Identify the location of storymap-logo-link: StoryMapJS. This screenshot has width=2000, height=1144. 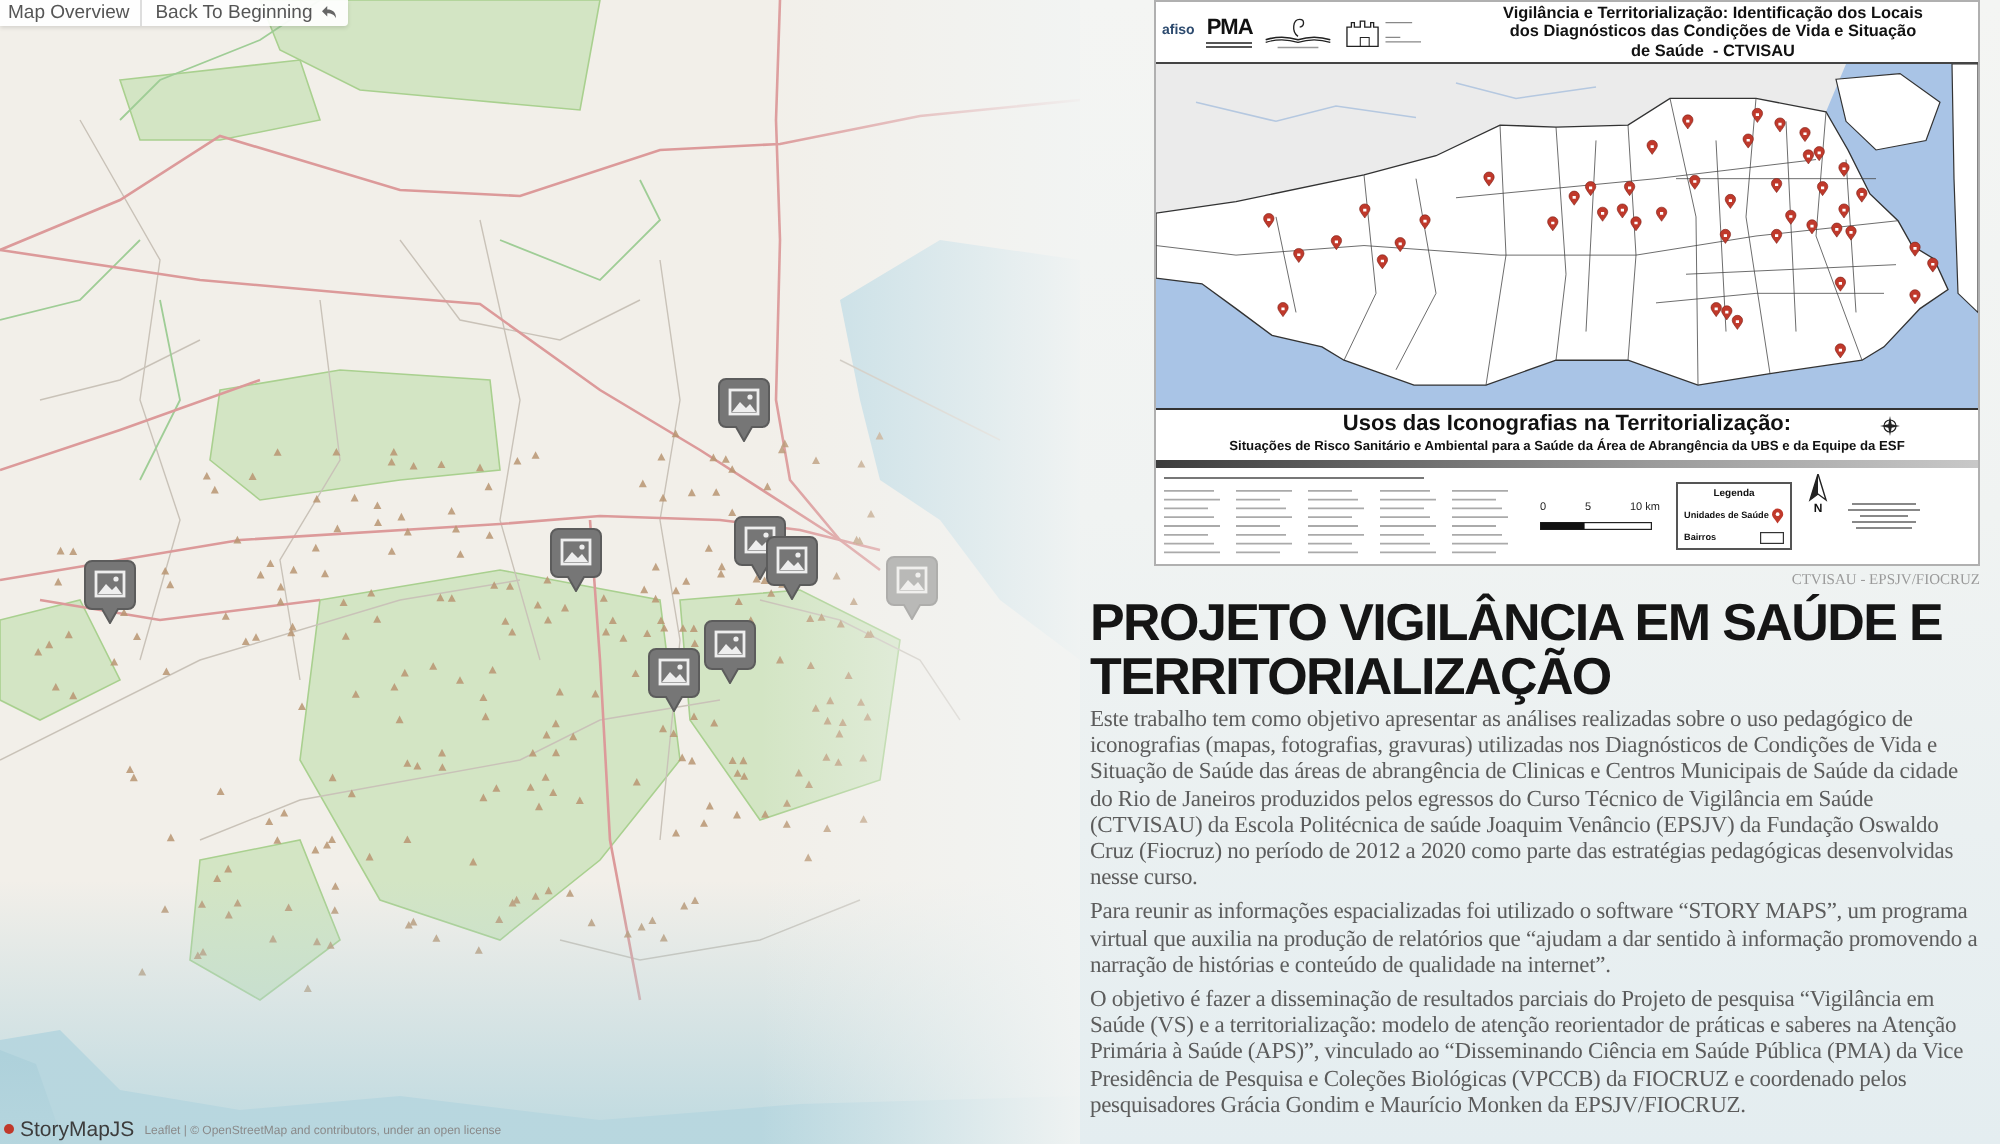
(69, 1129).